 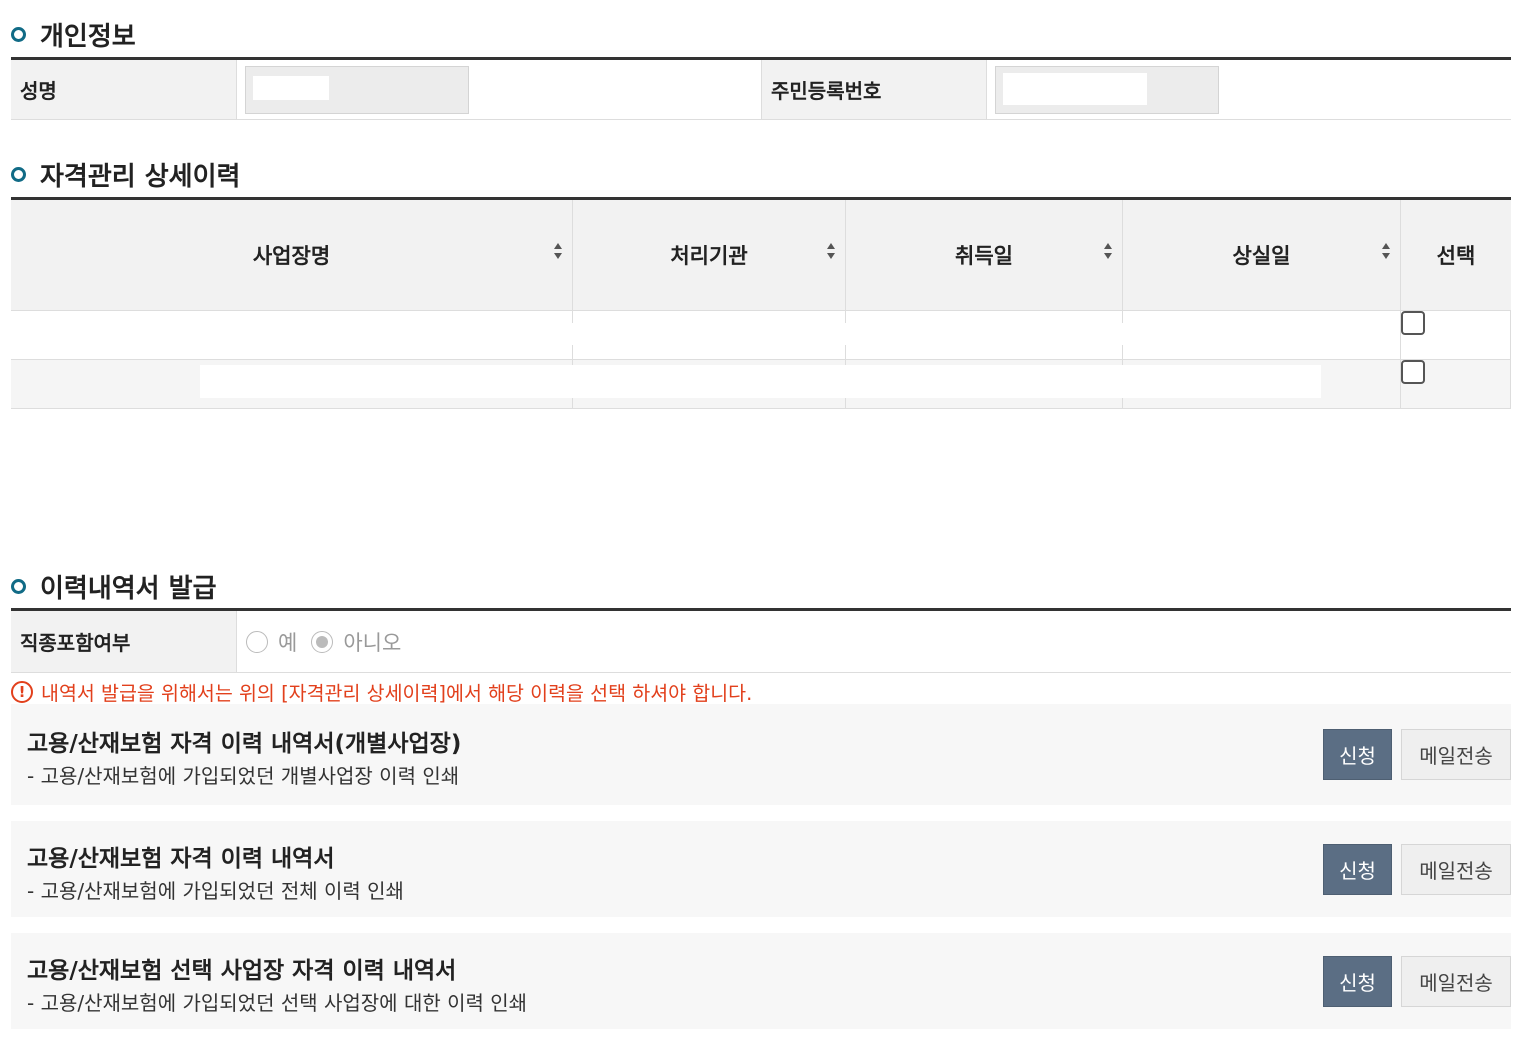 What do you see at coordinates (124, 641) in the screenshot?
I see `job-include-label: 직종포함여부` at bounding box center [124, 641].